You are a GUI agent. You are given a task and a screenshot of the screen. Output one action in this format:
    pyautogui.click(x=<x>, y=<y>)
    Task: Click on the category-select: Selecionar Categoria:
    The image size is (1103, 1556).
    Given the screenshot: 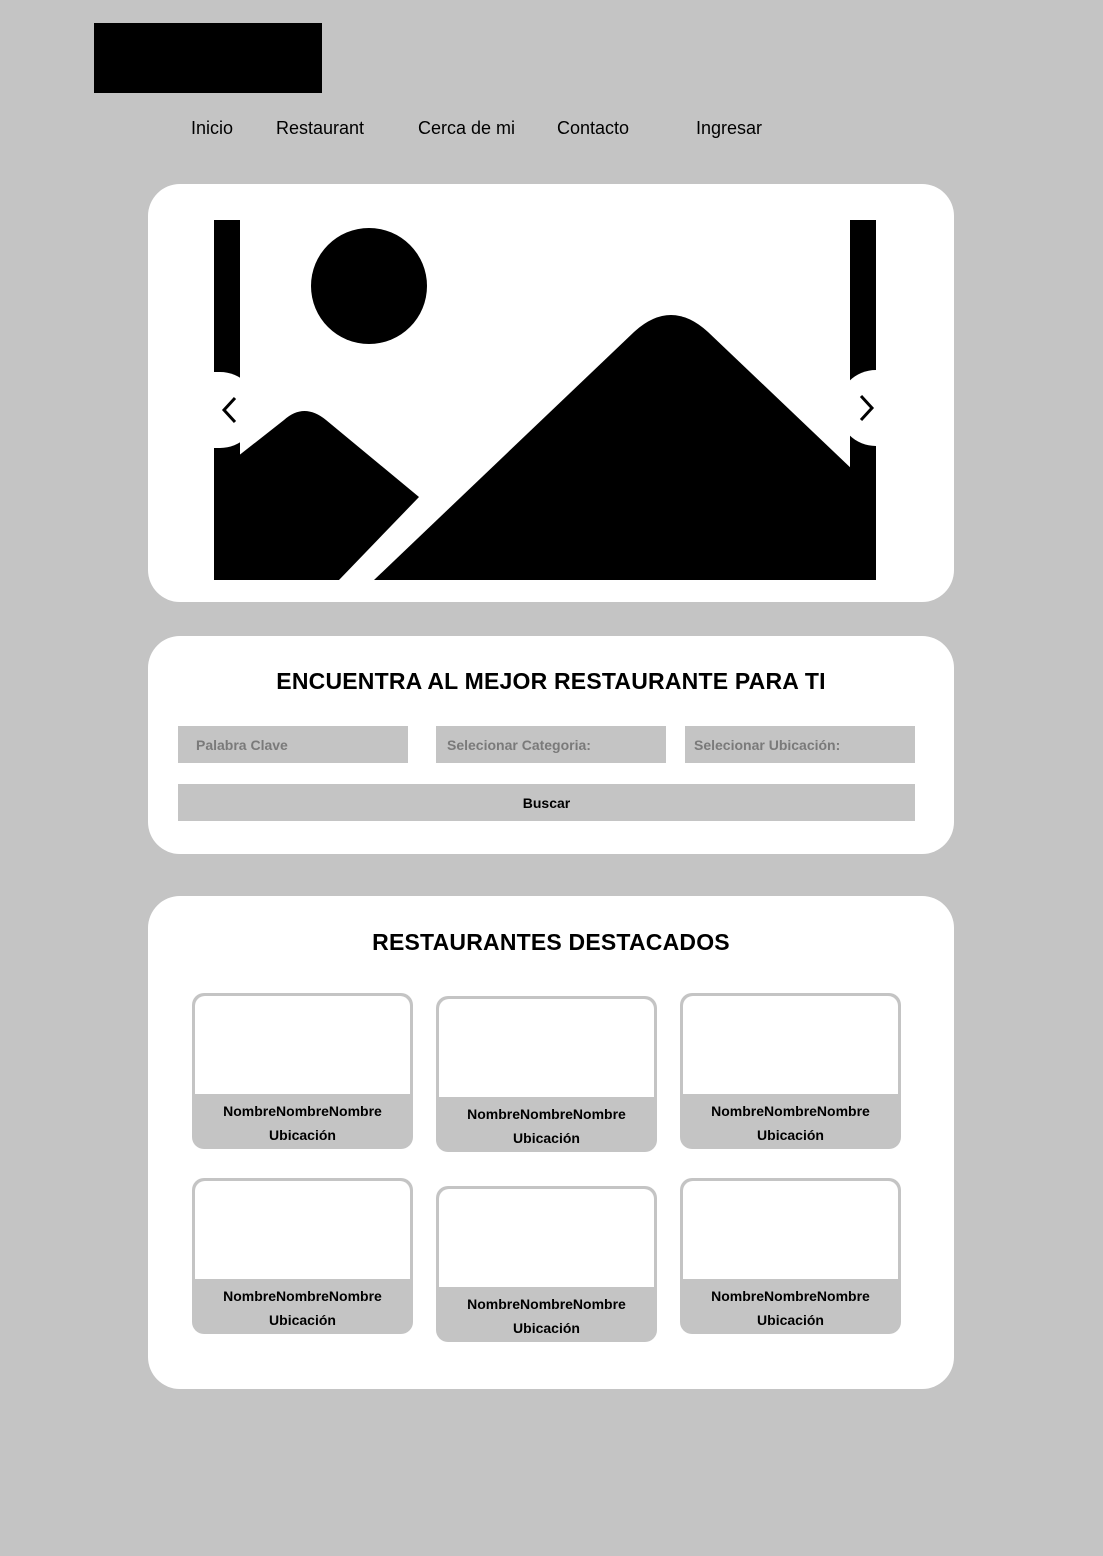 What is the action you would take?
    pyautogui.click(x=551, y=744)
    